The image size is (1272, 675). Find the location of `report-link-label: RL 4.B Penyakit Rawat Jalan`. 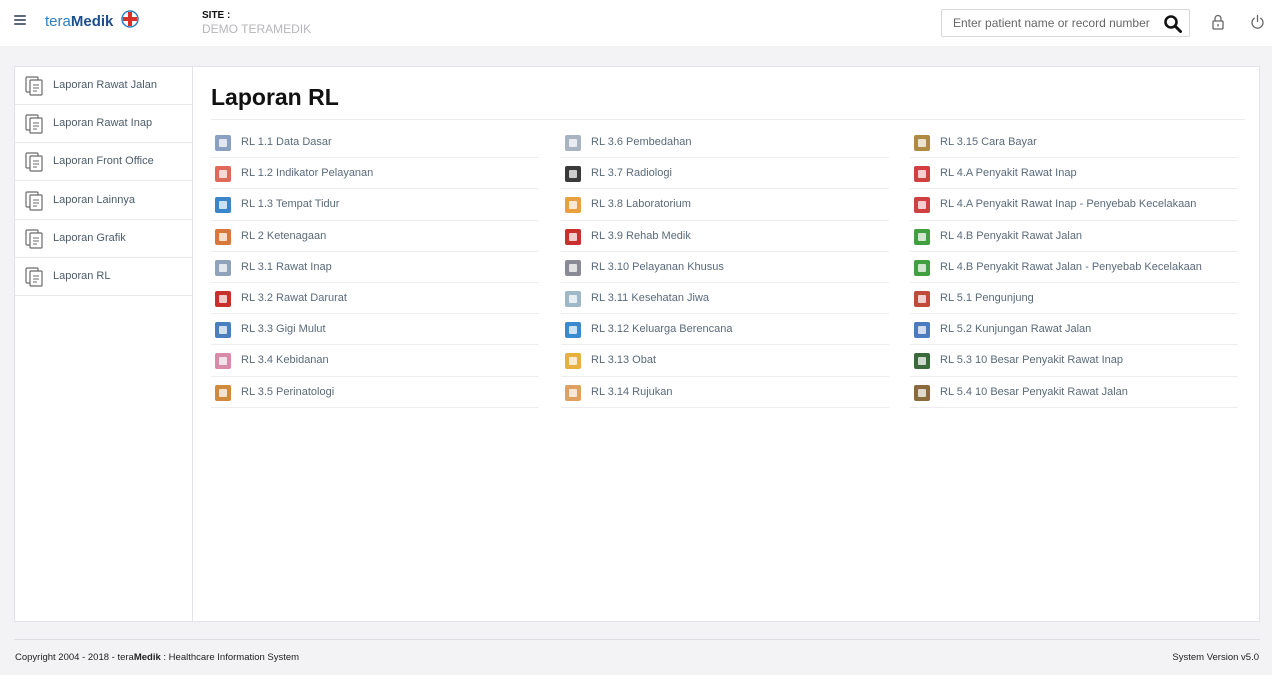

report-link-label: RL 4.B Penyakit Rawat Jalan is located at coordinates (1011, 235).